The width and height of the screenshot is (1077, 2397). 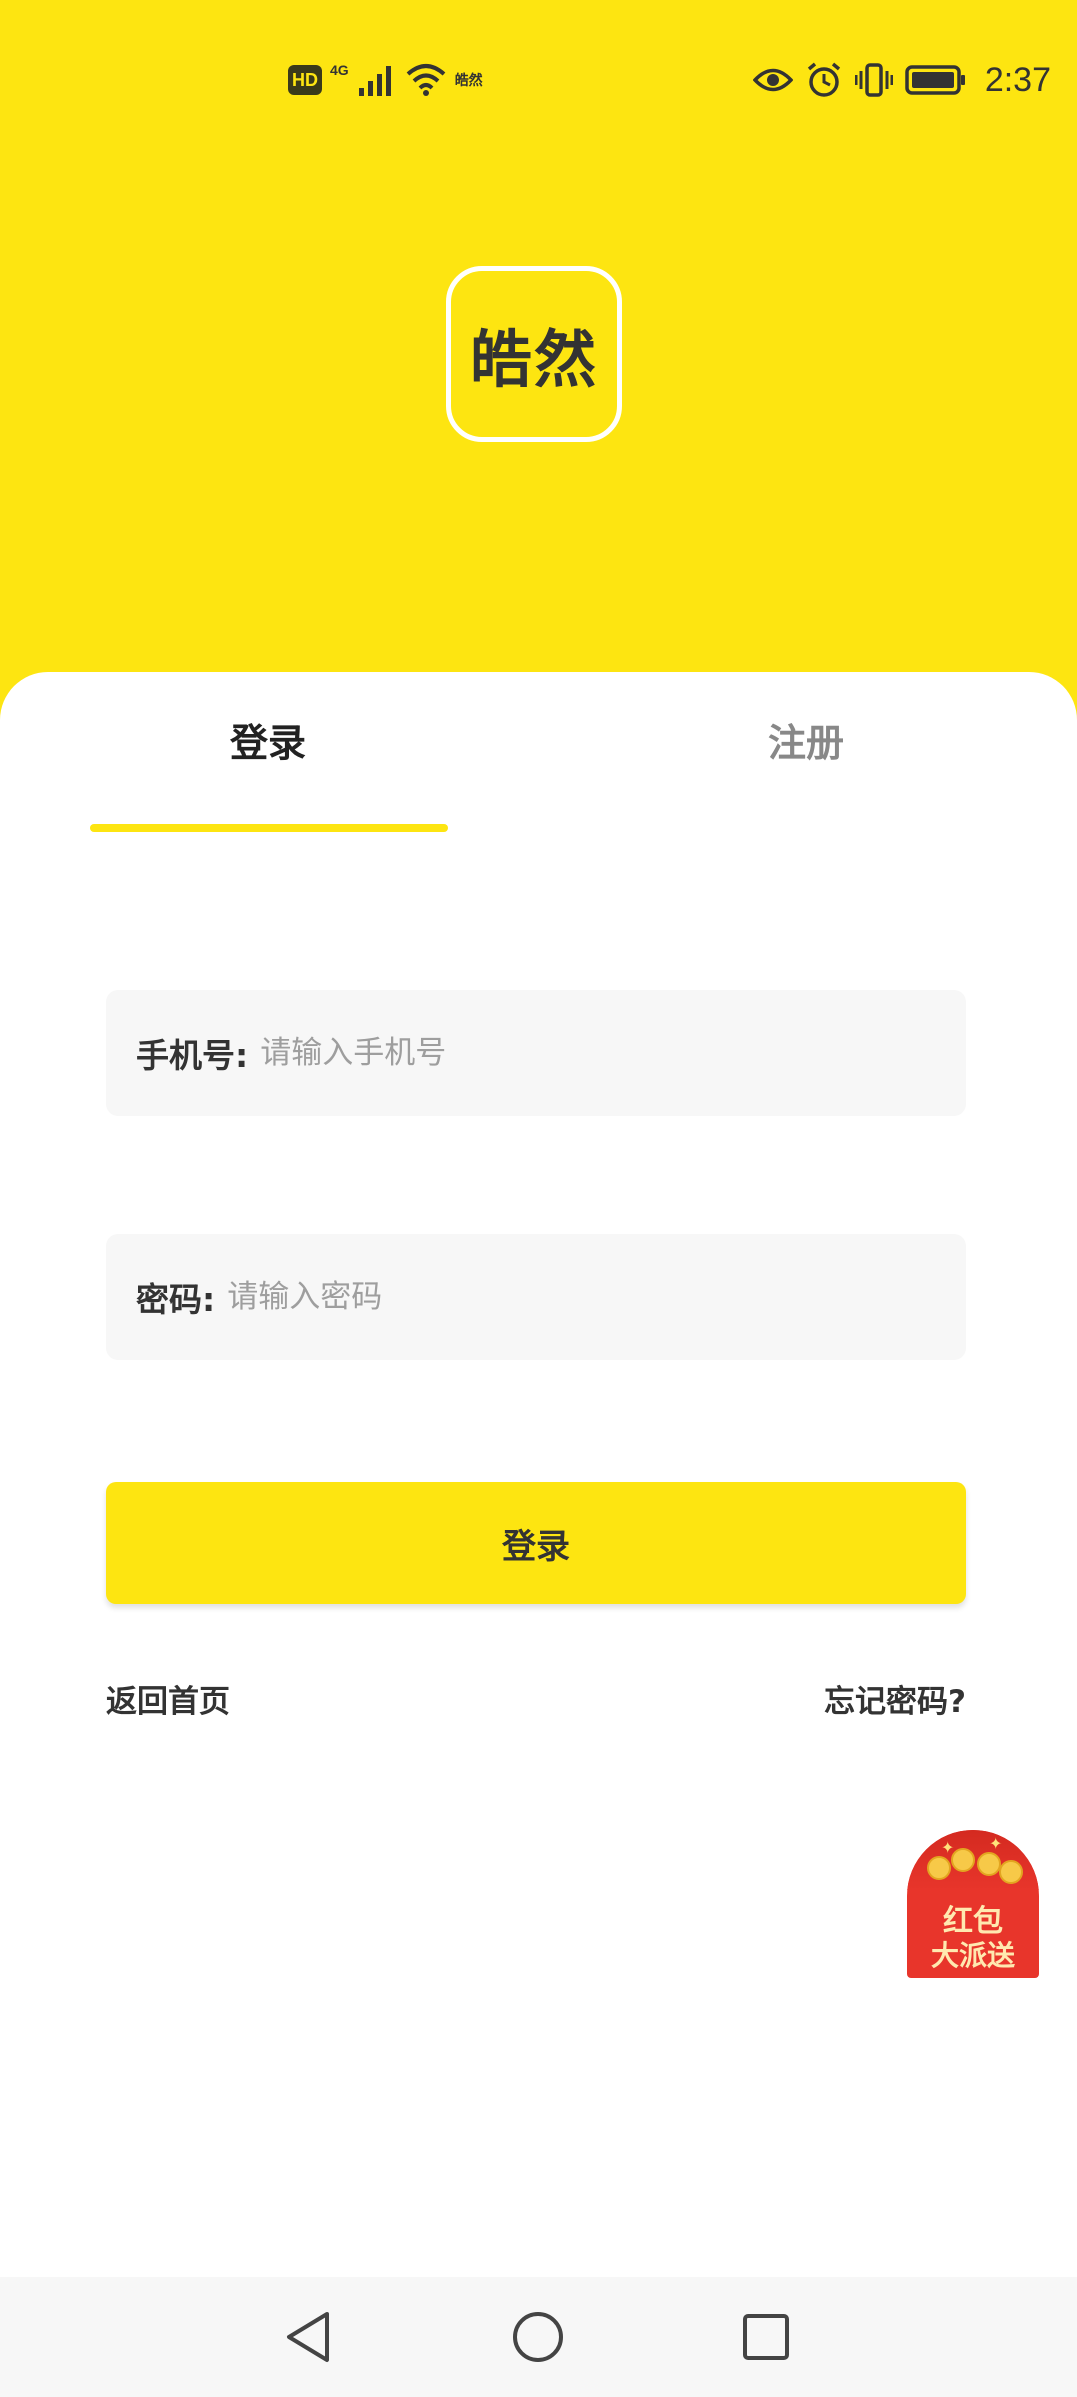 I want to click on hd-badge: HD, so click(x=305, y=80).